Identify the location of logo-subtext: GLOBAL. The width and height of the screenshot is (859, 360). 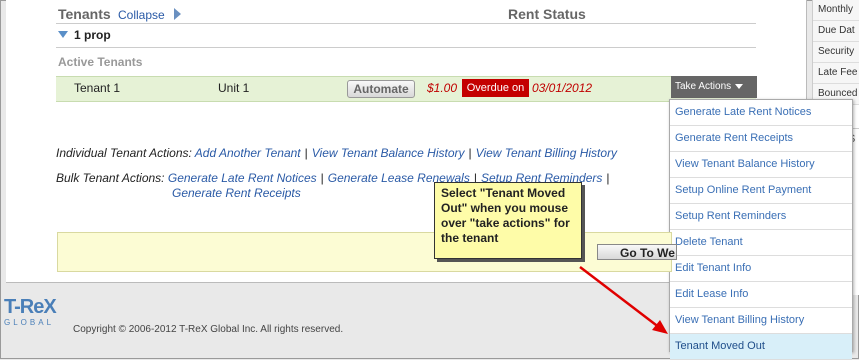
(29, 322).